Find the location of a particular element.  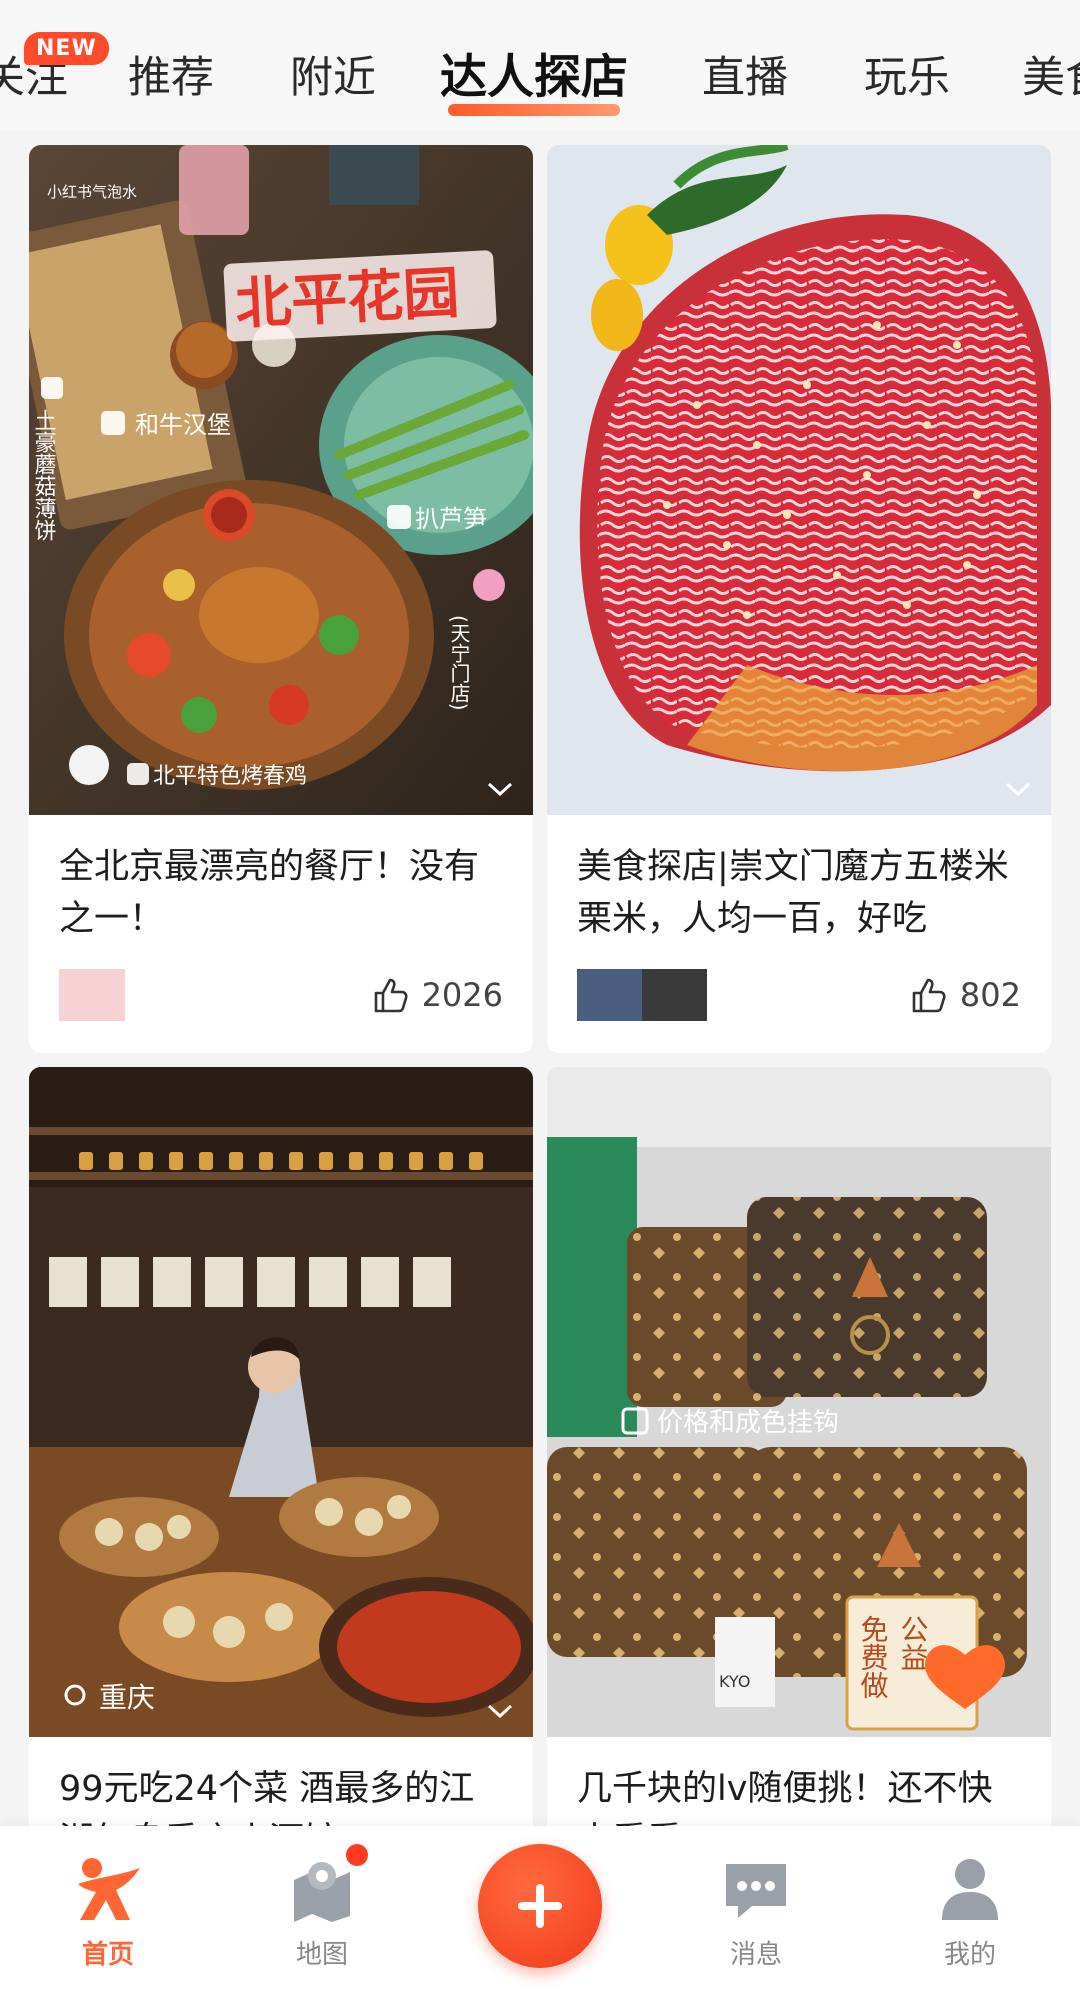

tab-food: 美食 is located at coordinates (1051, 78).